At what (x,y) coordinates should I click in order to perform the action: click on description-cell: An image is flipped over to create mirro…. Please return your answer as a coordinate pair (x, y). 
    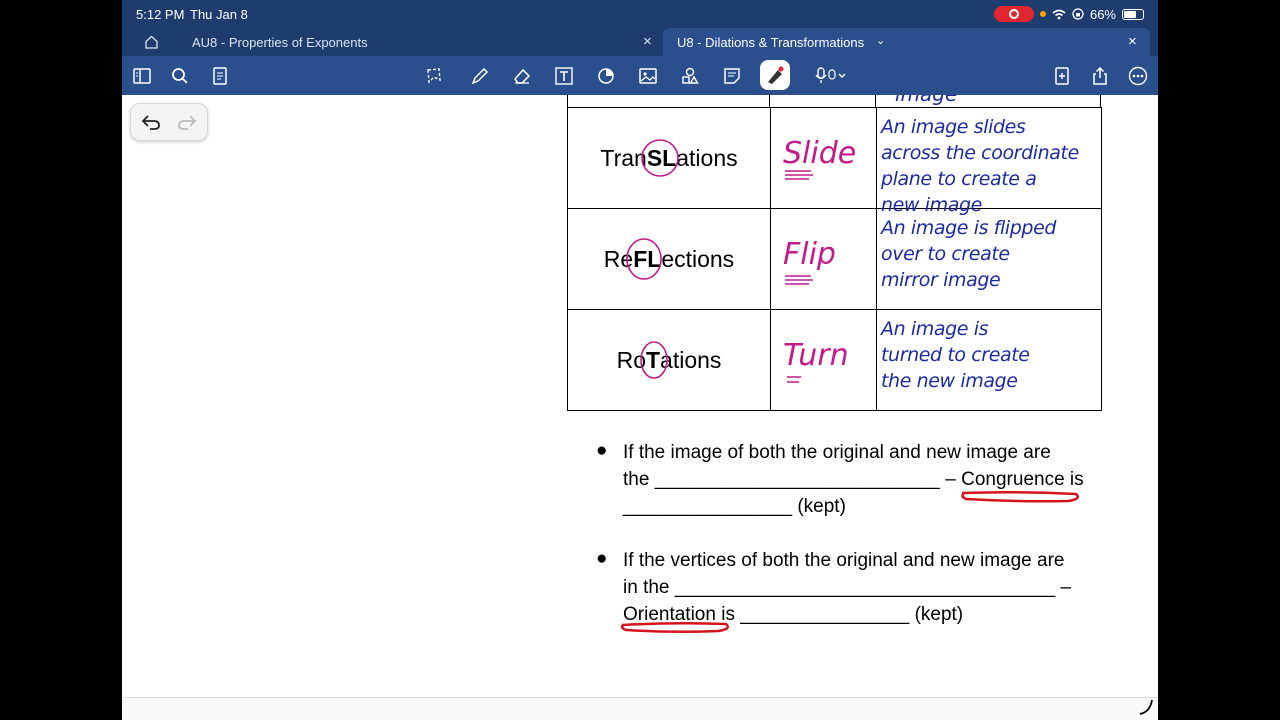
    Looking at the image, I should click on (989, 259).